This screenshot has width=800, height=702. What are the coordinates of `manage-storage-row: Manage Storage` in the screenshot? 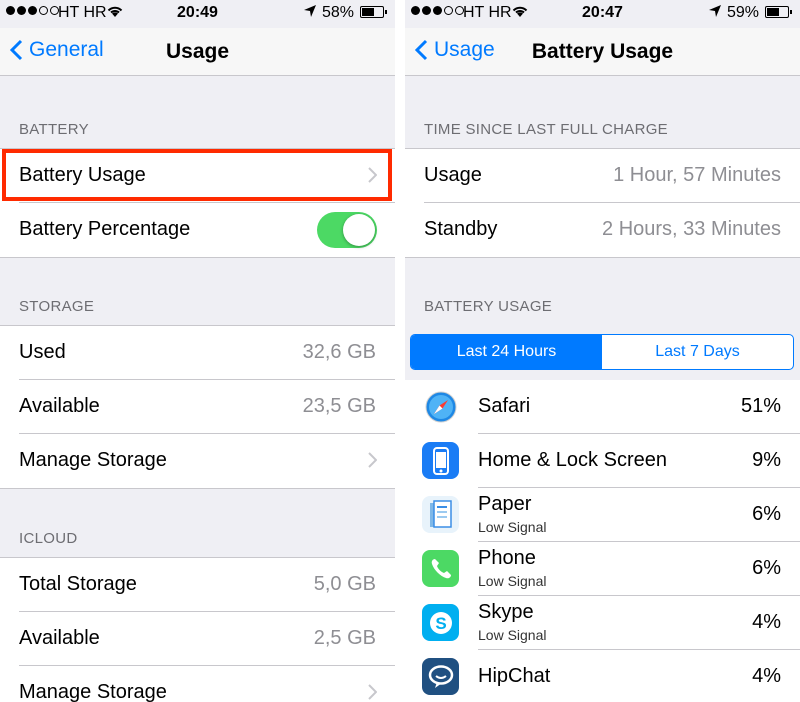 It's located at (207, 461).